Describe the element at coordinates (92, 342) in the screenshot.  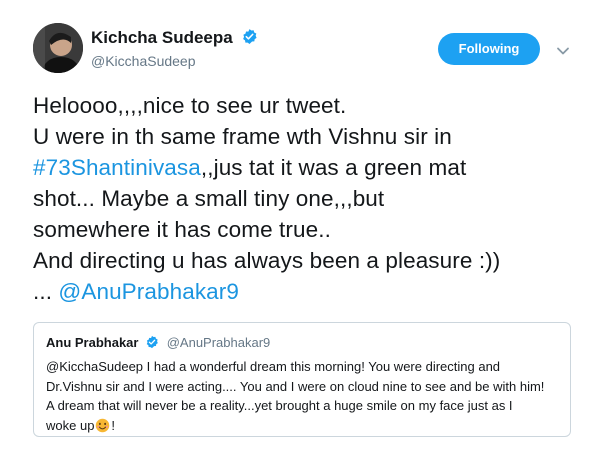
I see `quoted-author-name: Anu Prabhakar` at that location.